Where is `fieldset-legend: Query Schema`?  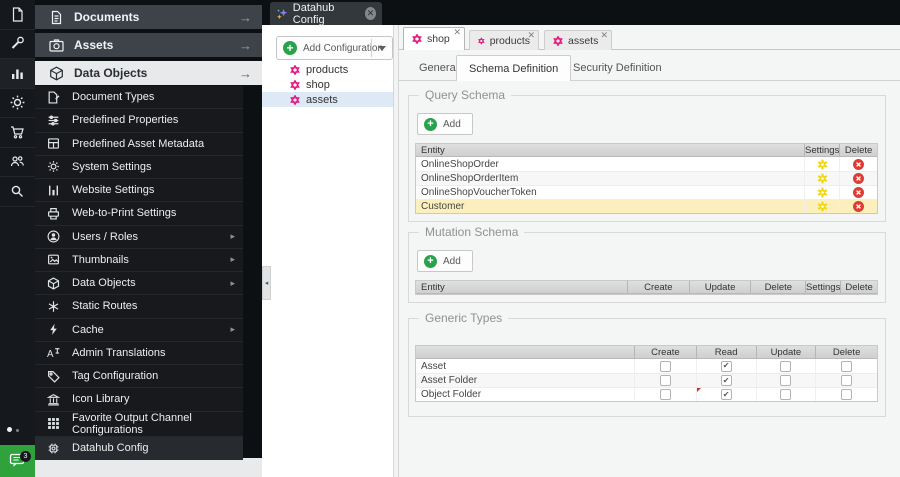 fieldset-legend: Query Schema is located at coordinates (465, 95).